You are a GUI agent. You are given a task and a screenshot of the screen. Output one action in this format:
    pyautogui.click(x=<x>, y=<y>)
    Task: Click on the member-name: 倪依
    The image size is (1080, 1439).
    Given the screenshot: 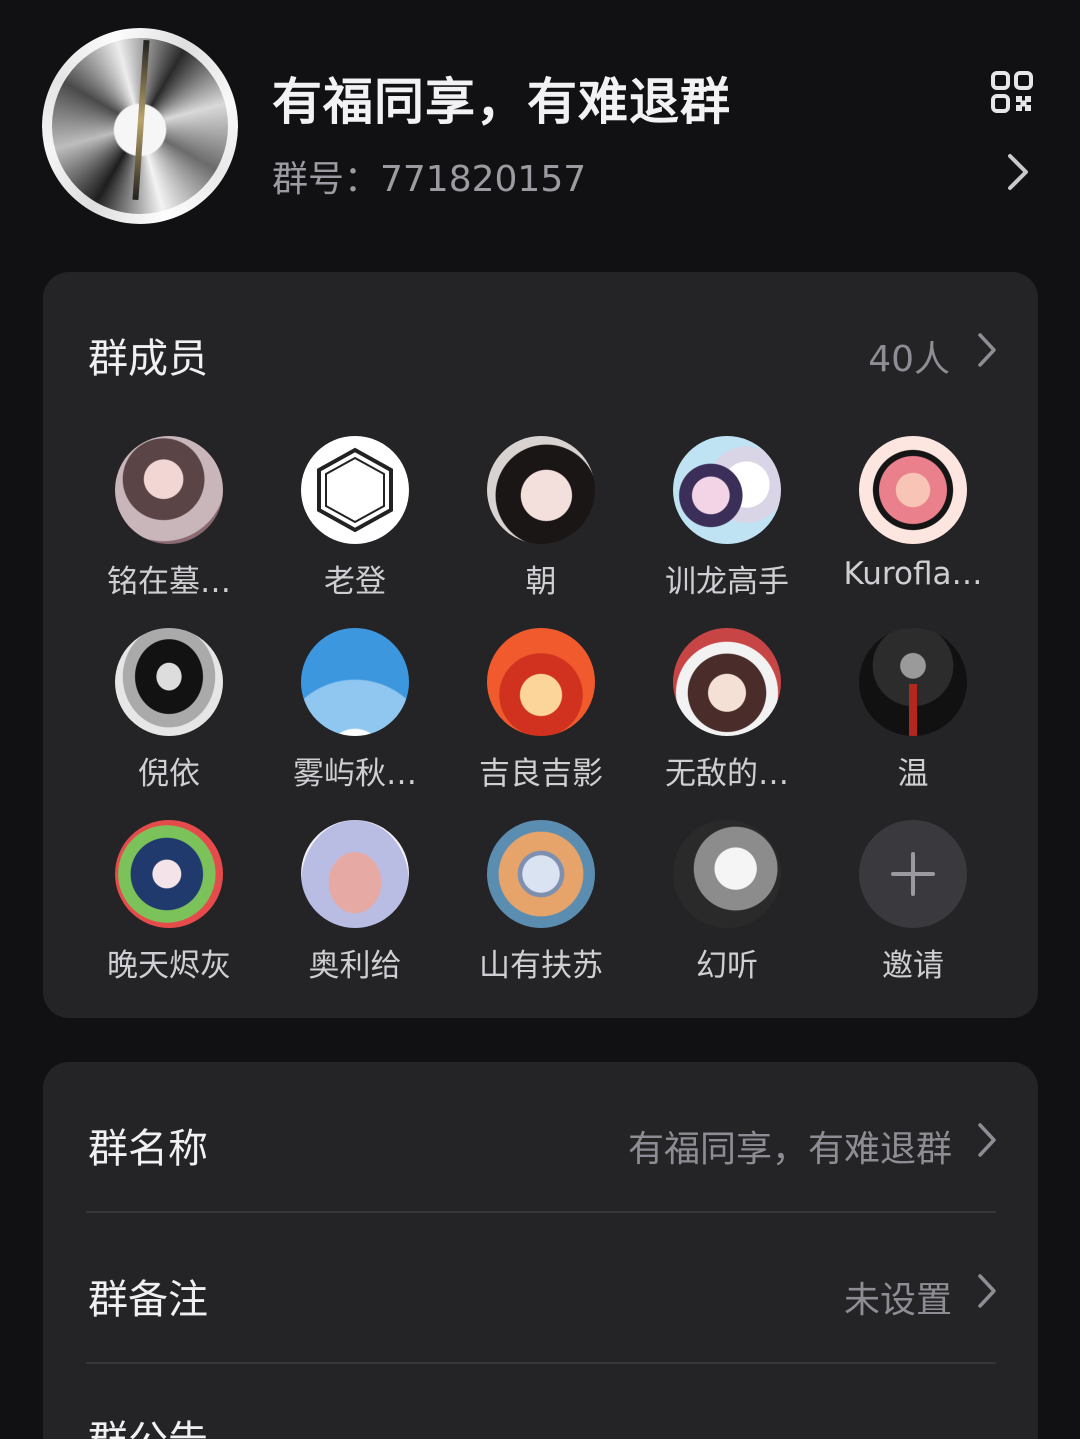 What is the action you would take?
    pyautogui.click(x=169, y=774)
    